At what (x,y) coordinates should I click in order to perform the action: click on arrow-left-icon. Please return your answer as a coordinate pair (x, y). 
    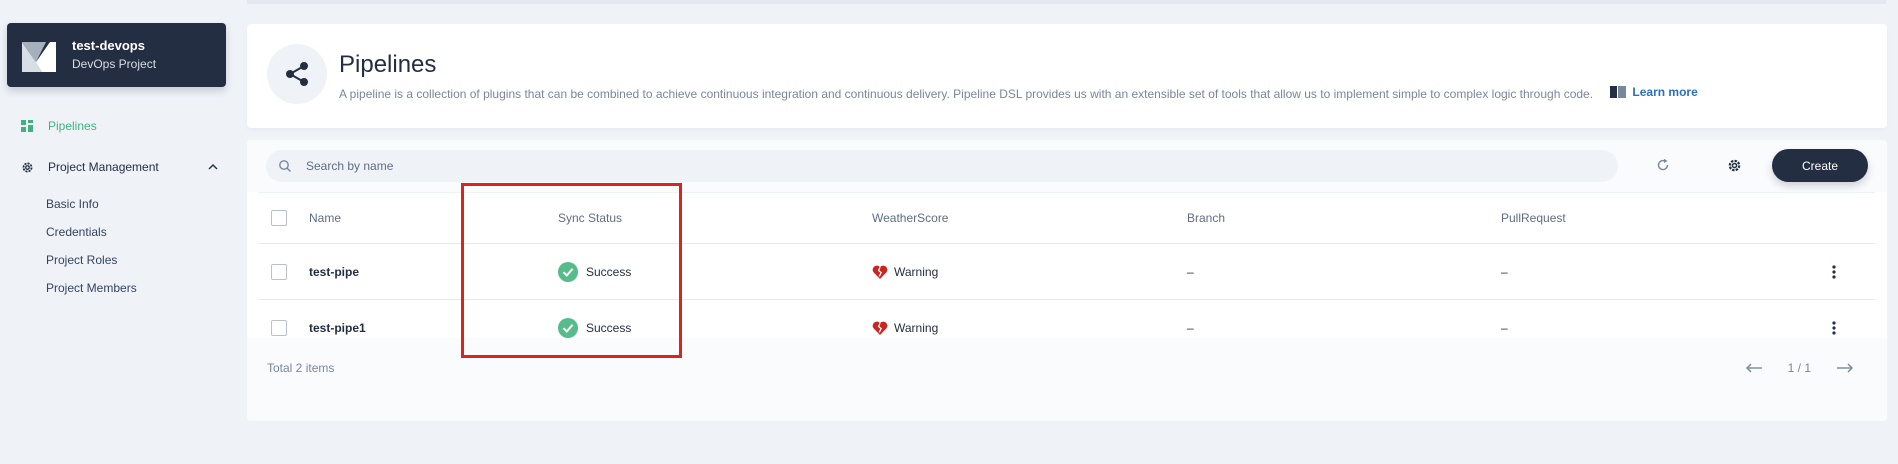
    Looking at the image, I should click on (1754, 368).